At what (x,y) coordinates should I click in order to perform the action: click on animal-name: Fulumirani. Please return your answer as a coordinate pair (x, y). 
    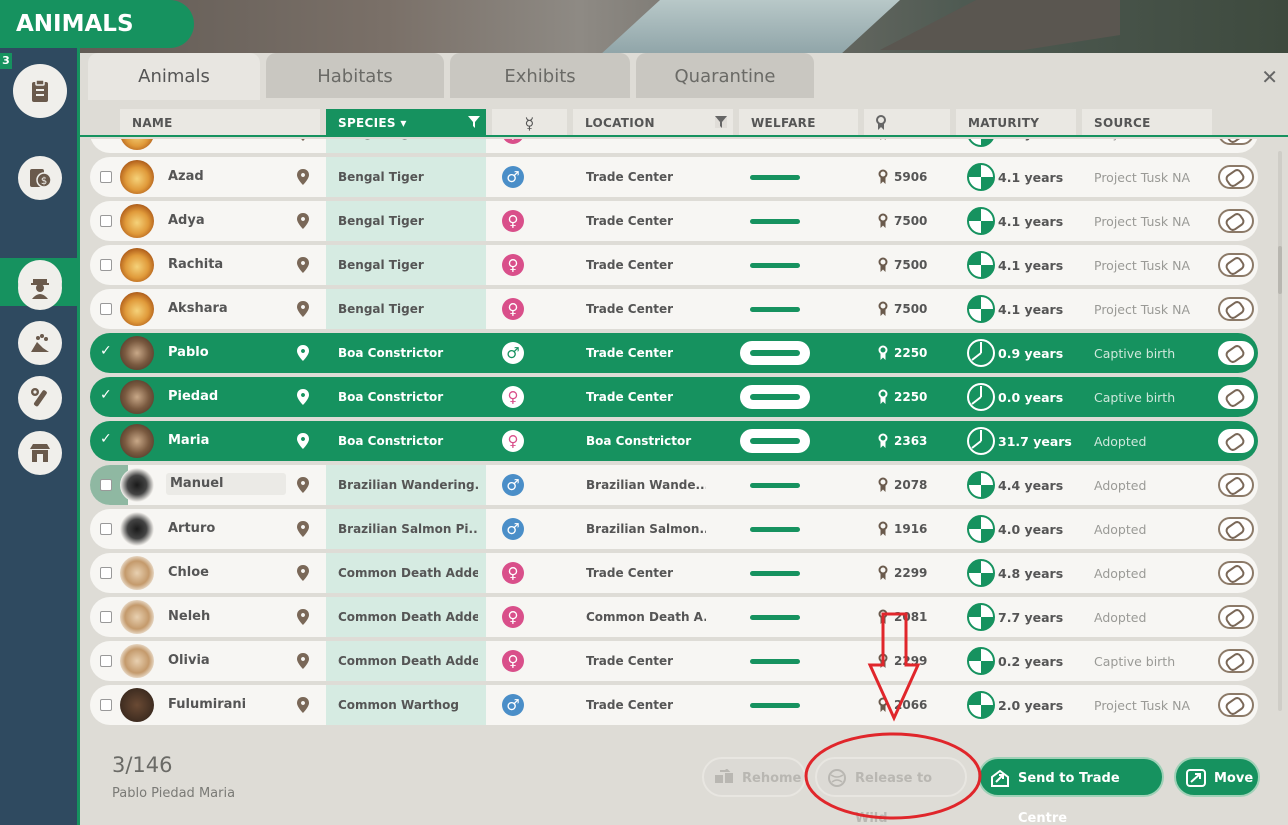
    Looking at the image, I should click on (207, 704).